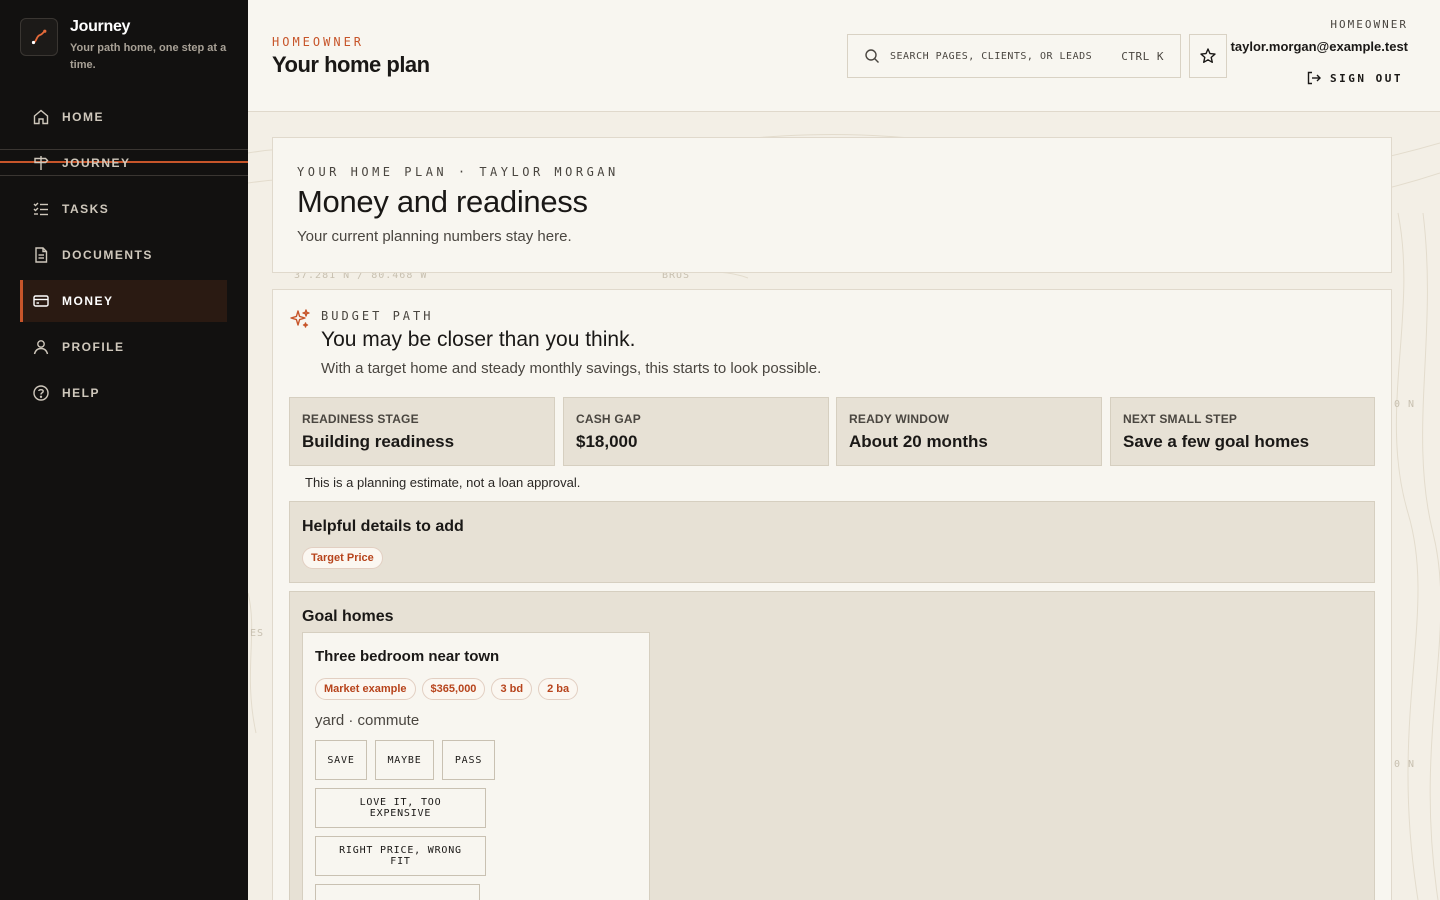 The width and height of the screenshot is (1440, 900). Describe the element at coordinates (899, 419) in the screenshot. I see `stat-label: READY WINDOW` at that location.